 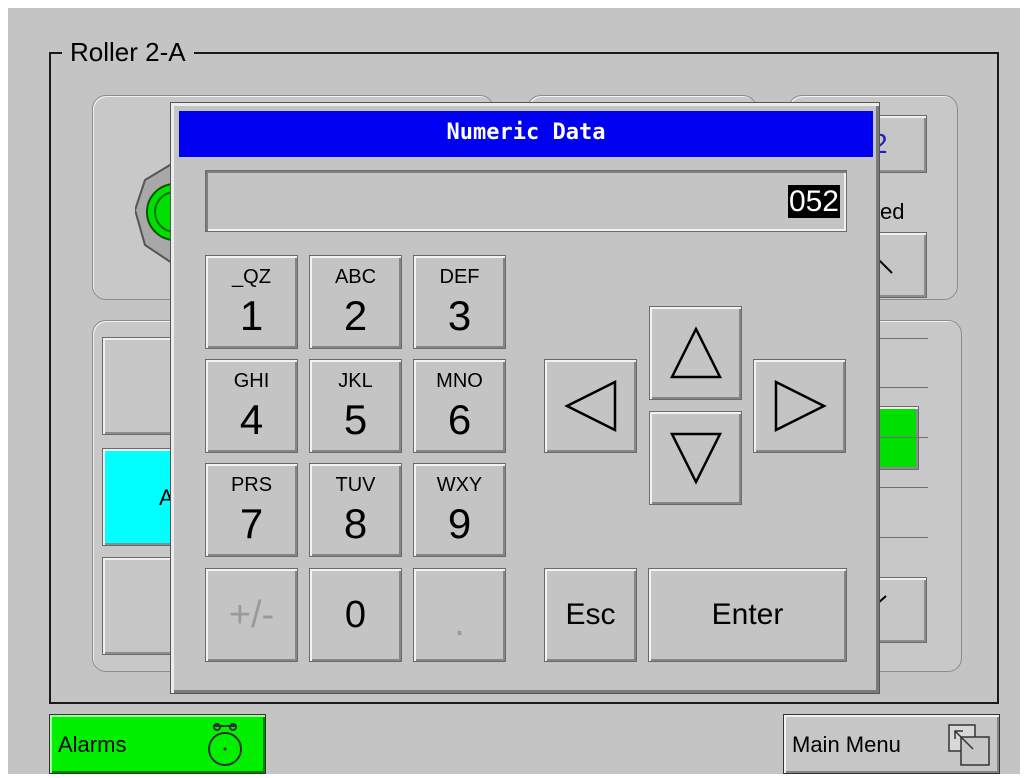 What do you see at coordinates (969, 745) in the screenshot?
I see `main-menu-windows-icon` at bounding box center [969, 745].